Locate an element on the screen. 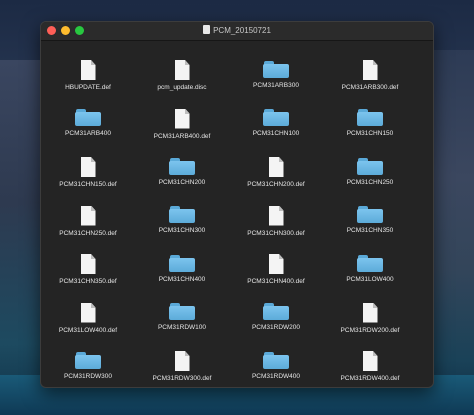 Image resolution: width=474 pixels, height=415 pixels. file-item: PCM31ARB400.def is located at coordinates (182, 115).